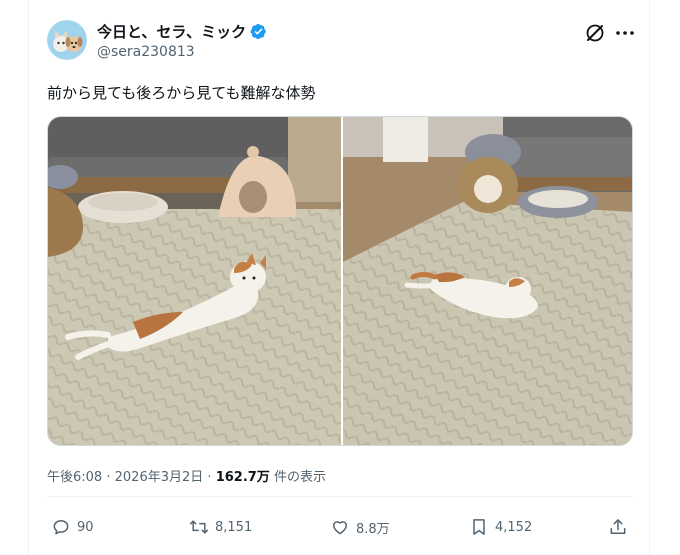 The height and width of the screenshot is (555, 680). Describe the element at coordinates (258, 32) in the screenshot. I see `verified-badge-icon` at that location.